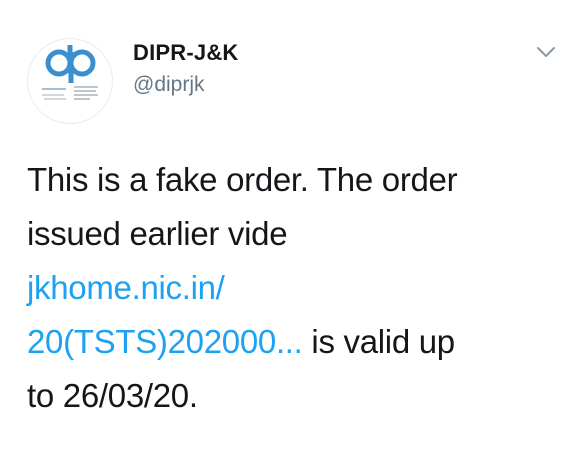 This screenshot has height=450, width=585. I want to click on tweet-line: issued earlier vide, so click(157, 233).